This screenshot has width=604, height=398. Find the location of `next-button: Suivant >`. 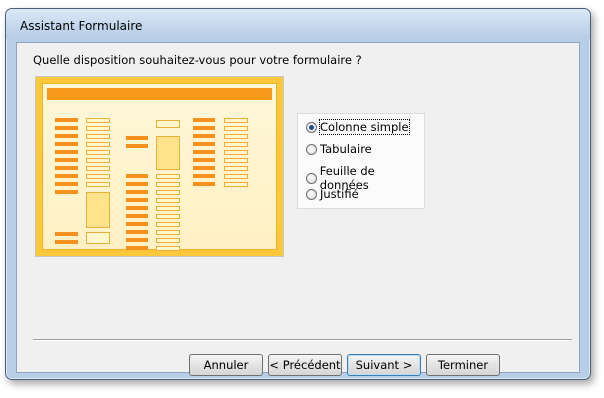

next-button: Suivant > is located at coordinates (384, 365).